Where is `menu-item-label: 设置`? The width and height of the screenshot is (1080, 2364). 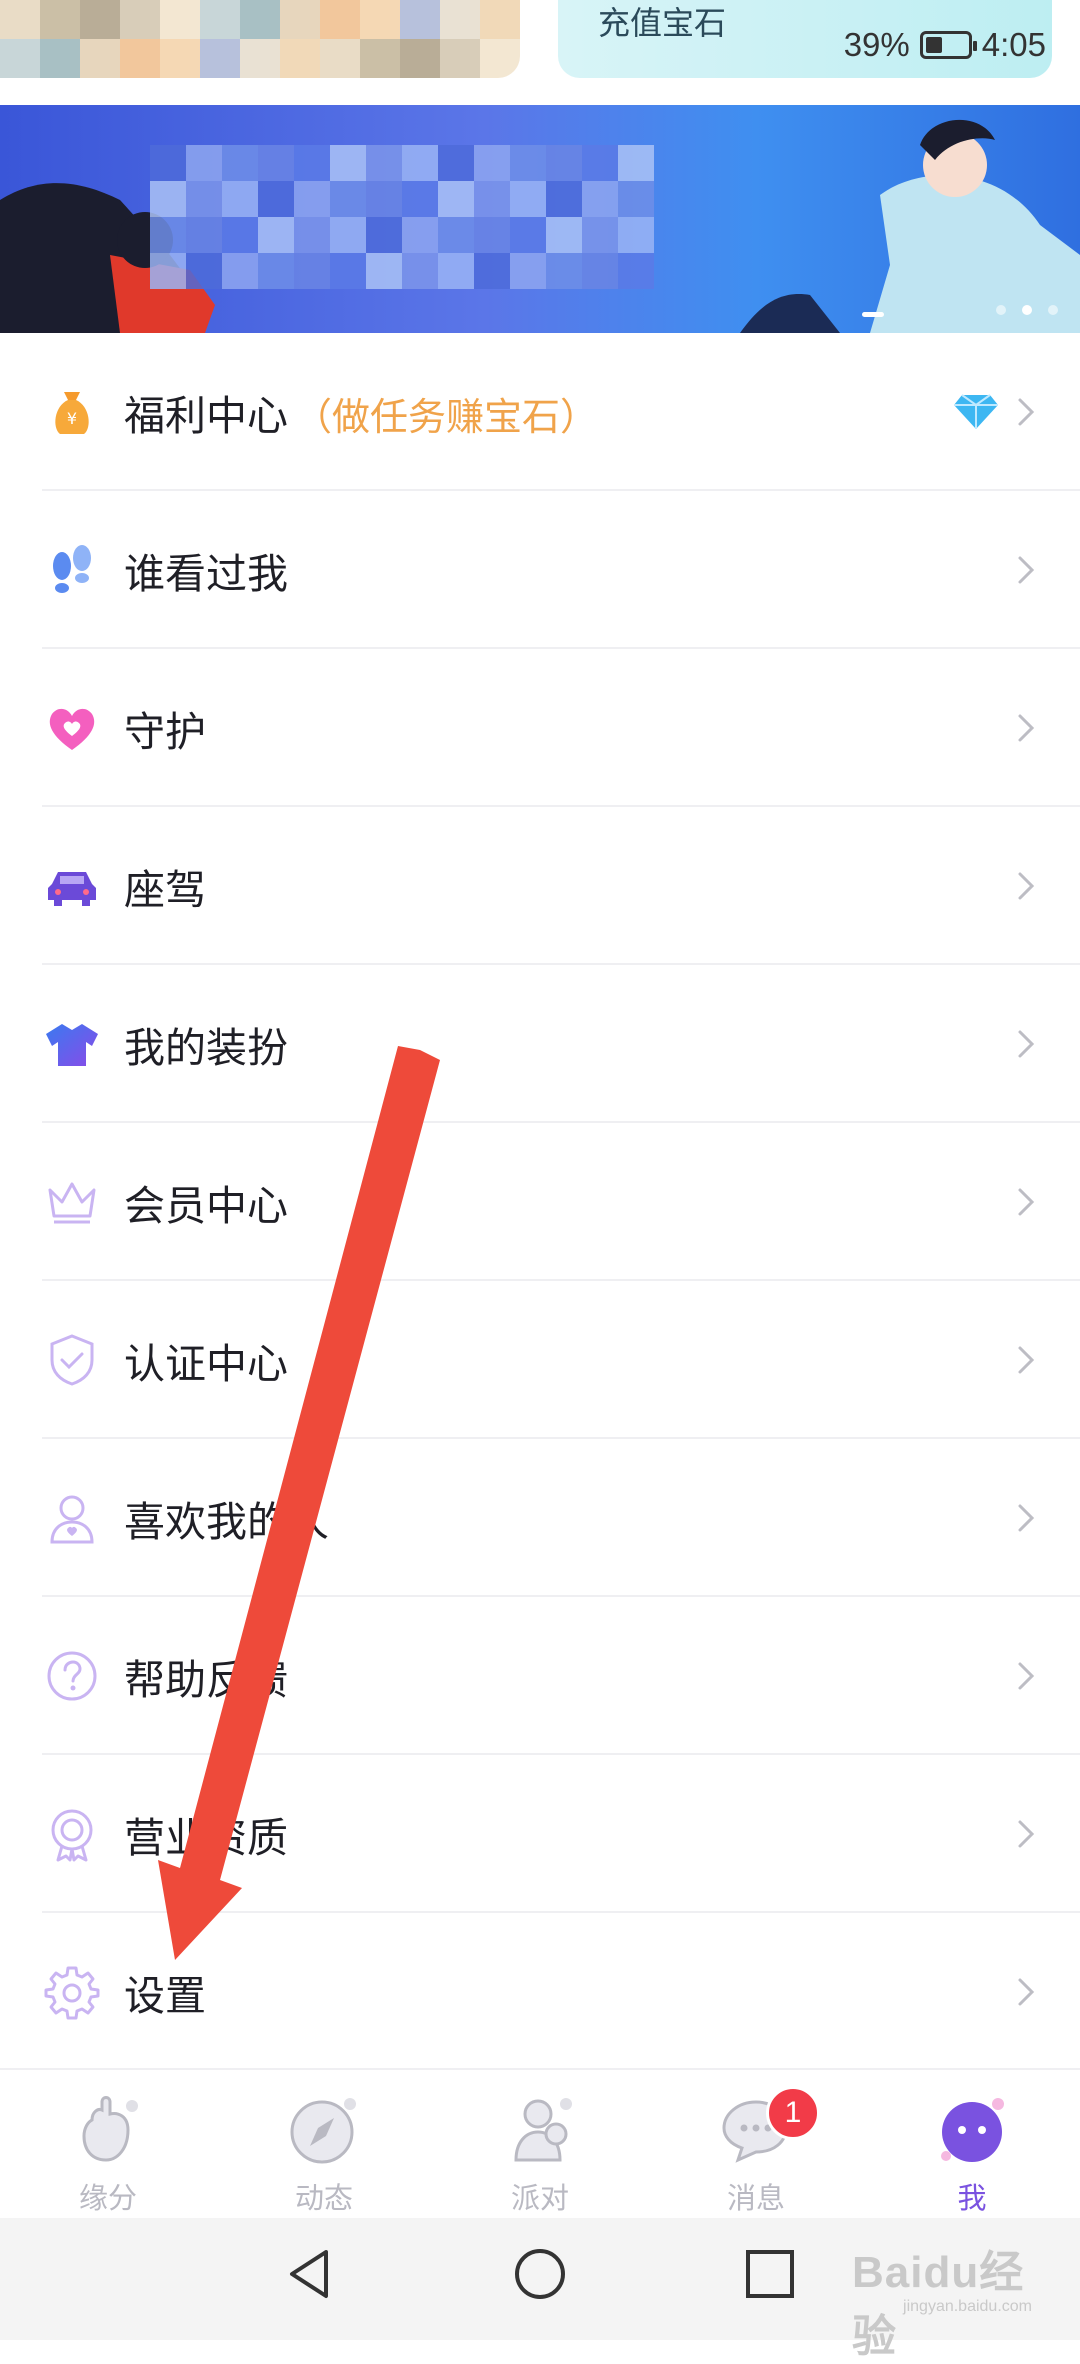
menu-item-label: 设置 is located at coordinates (165, 1996).